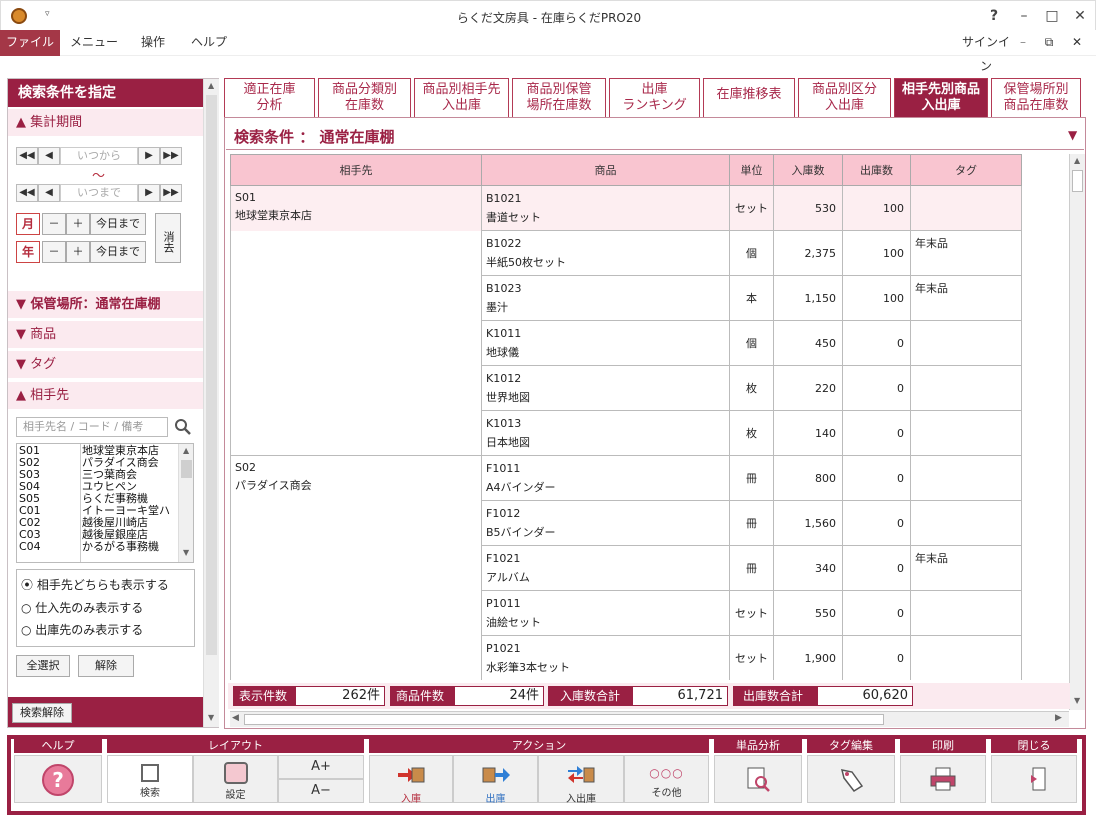 The width and height of the screenshot is (1096, 822). What do you see at coordinates (751, 170) in the screenshot?
I see `column-header: 単位` at bounding box center [751, 170].